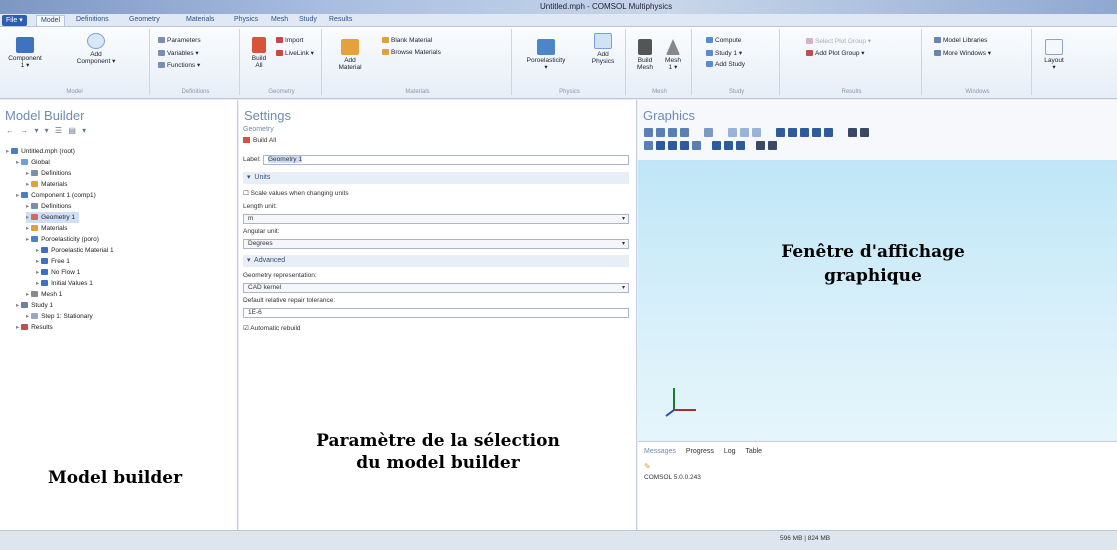 This screenshot has height=550, width=1117. What do you see at coordinates (724, 53) in the screenshot?
I see `study1-button: Study 1 ▾` at bounding box center [724, 53].